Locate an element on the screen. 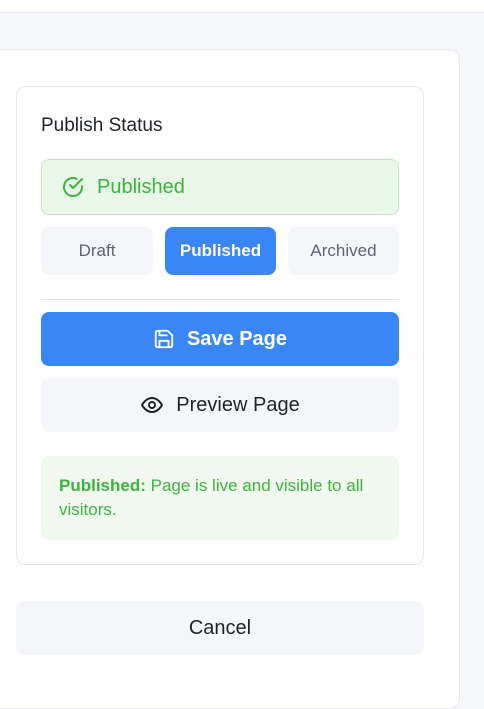 The image size is (484, 709). status-option-published: Published is located at coordinates (220, 251).